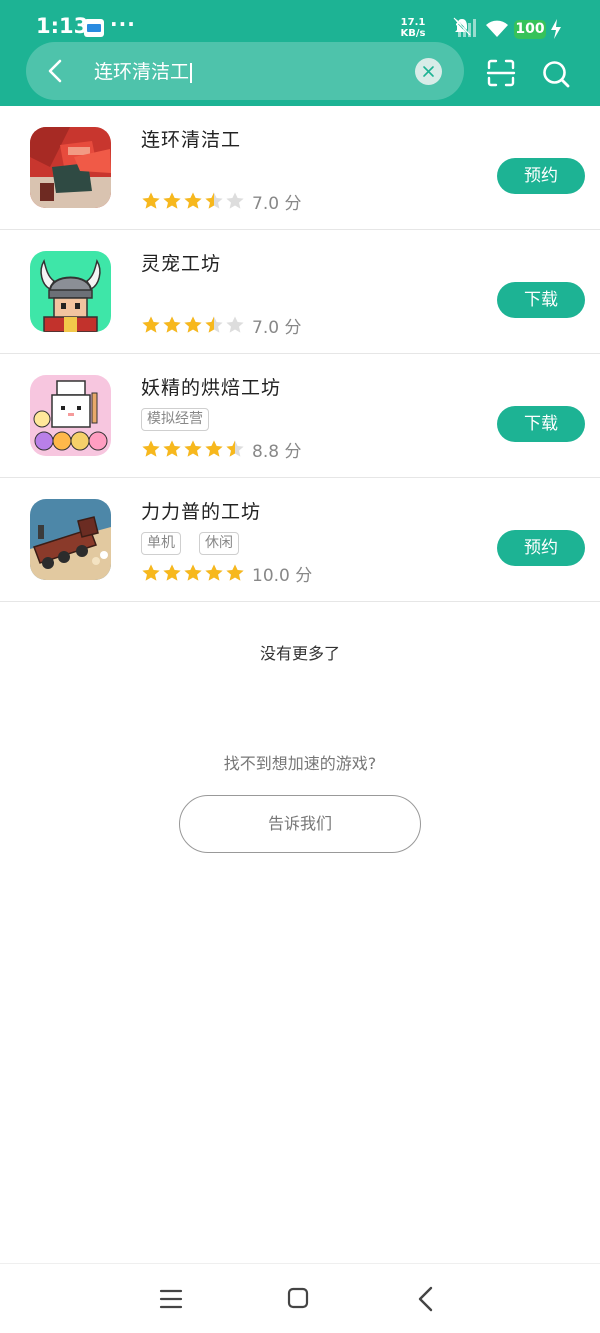  What do you see at coordinates (300, 20) in the screenshot?
I see `status-bar: 1:13 ··· 17.1 KB/s 100` at bounding box center [300, 20].